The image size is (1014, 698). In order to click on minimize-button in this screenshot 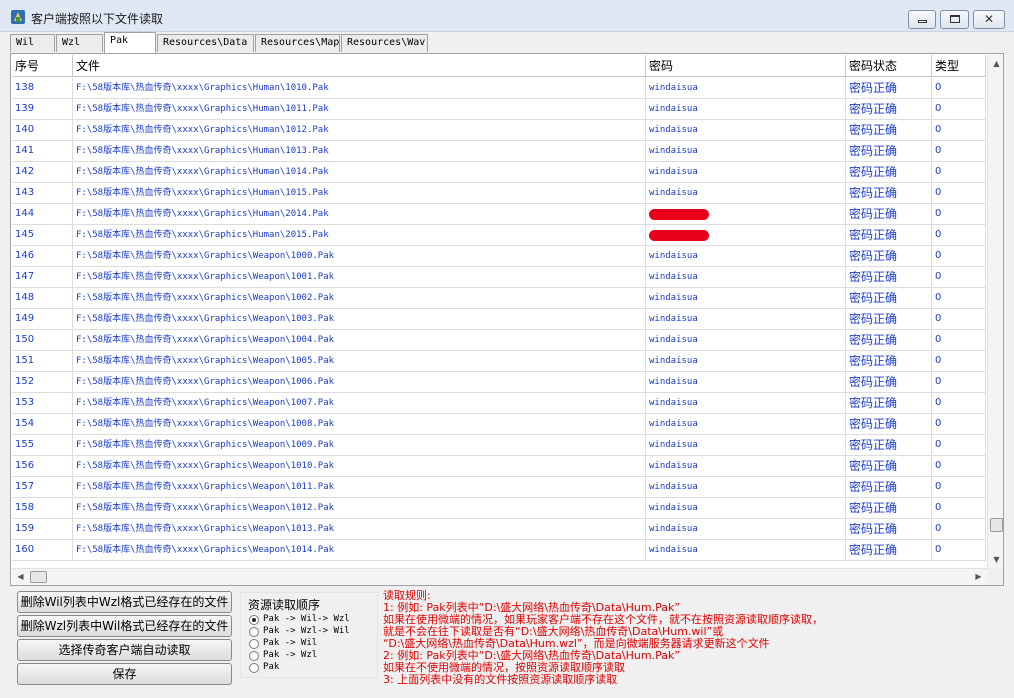, I will do `click(922, 19)`.